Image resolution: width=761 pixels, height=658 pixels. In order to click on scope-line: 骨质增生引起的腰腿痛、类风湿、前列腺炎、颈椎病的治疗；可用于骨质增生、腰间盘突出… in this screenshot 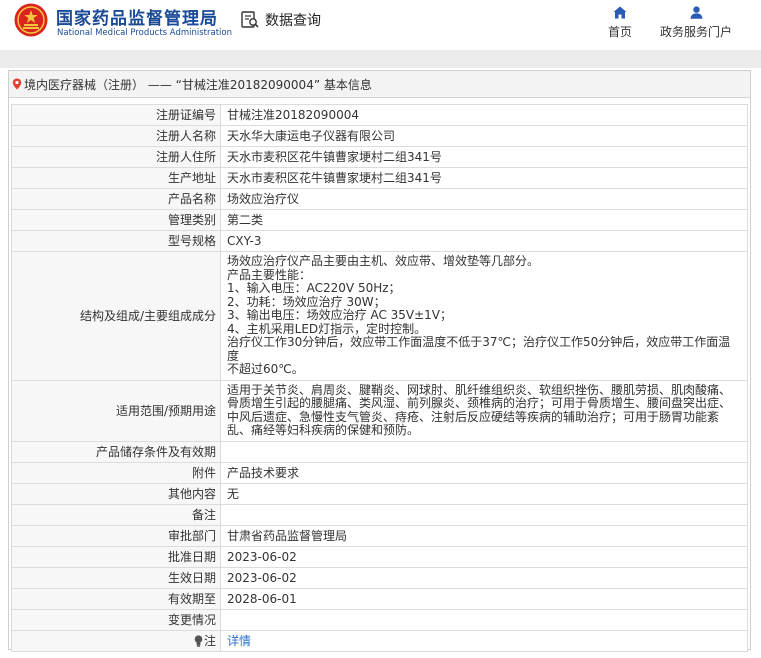, I will do `click(479, 403)`.